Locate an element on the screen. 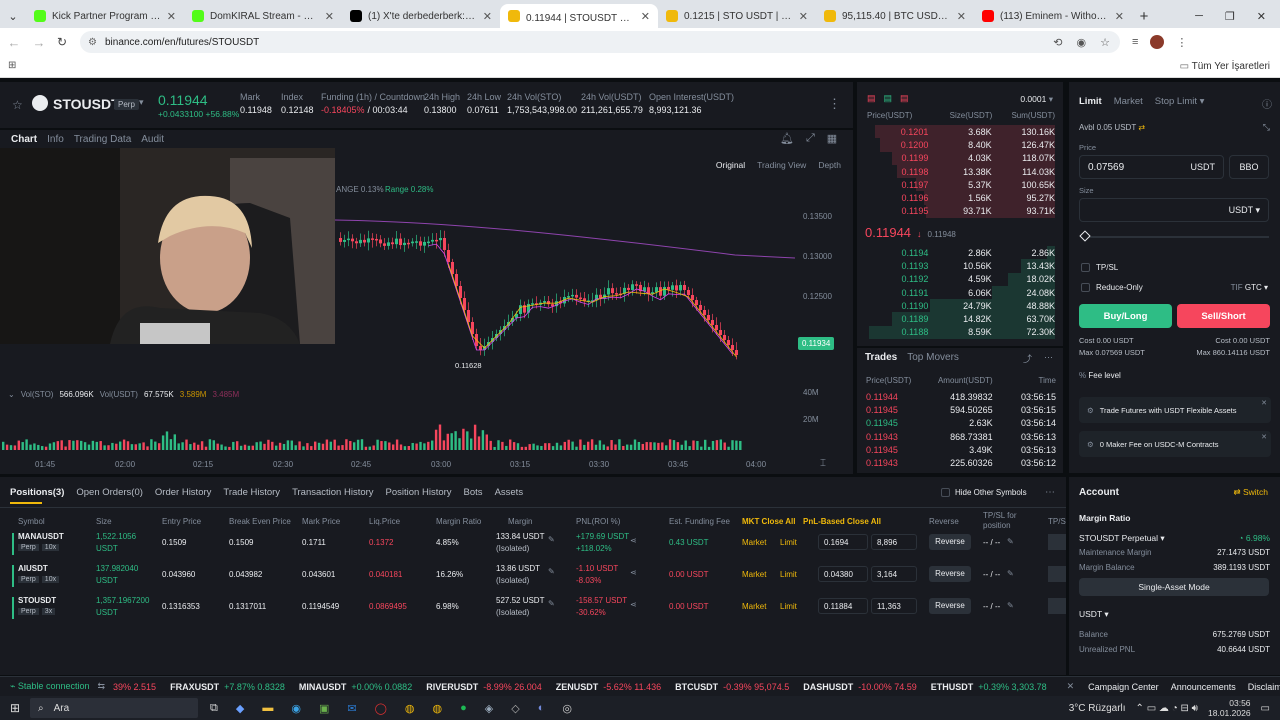 The image size is (1280, 720). orderbook-row: 0.1192 4.59K 18.02K is located at coordinates (960, 279).